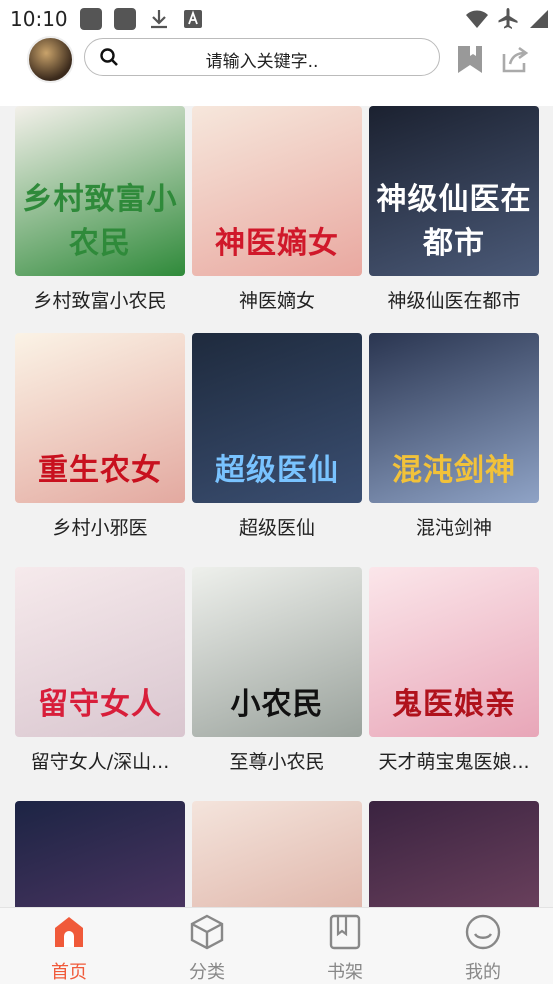  Describe the element at coordinates (483, 932) in the screenshot. I see `smile-icon` at that location.